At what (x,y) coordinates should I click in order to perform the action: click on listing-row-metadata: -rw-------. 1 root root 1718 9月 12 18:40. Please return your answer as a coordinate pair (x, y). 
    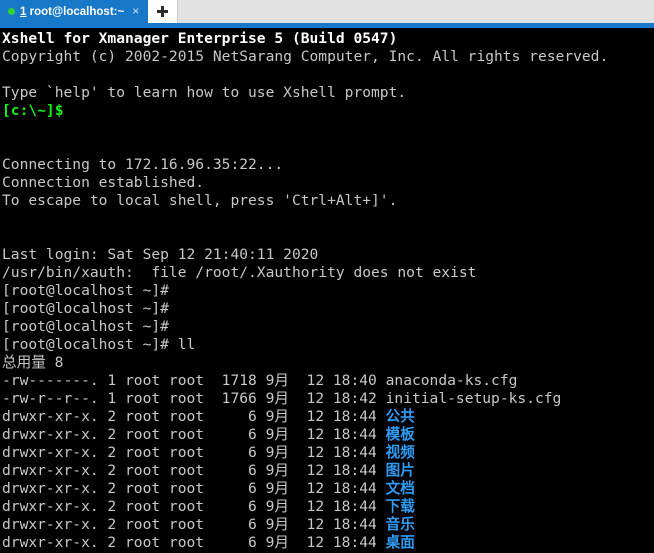
    Looking at the image, I should click on (194, 380).